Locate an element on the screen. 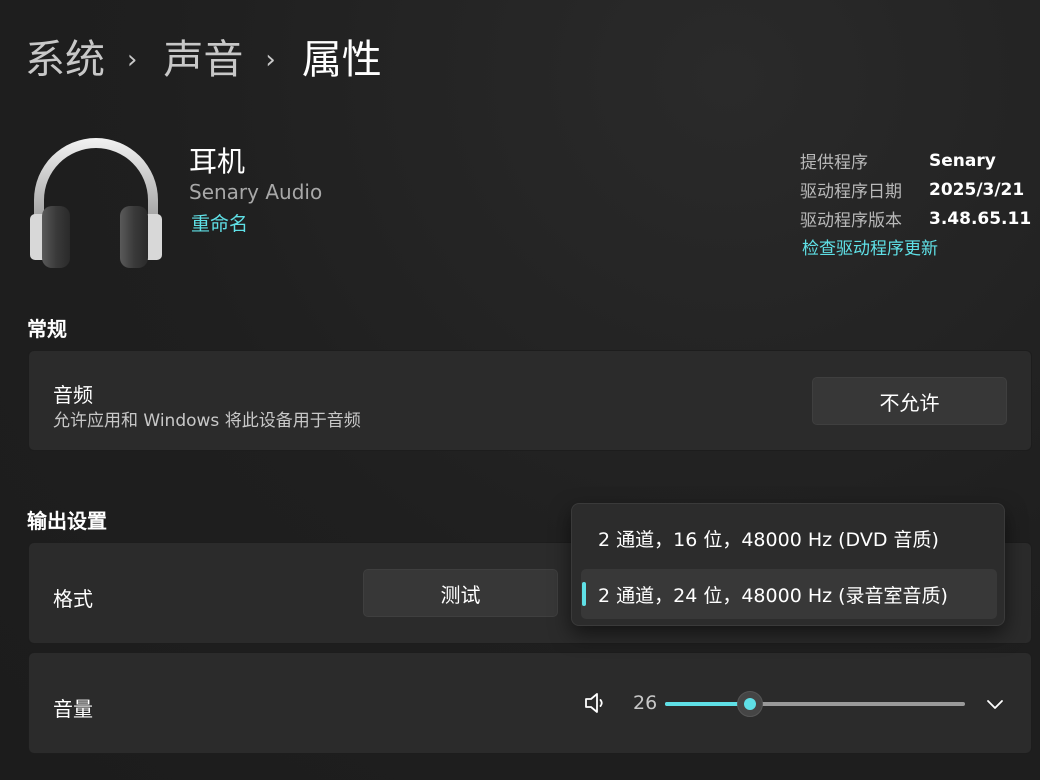 Image resolution: width=1040 pixels, height=780 pixels. general-section-title: 常规 is located at coordinates (47, 329).